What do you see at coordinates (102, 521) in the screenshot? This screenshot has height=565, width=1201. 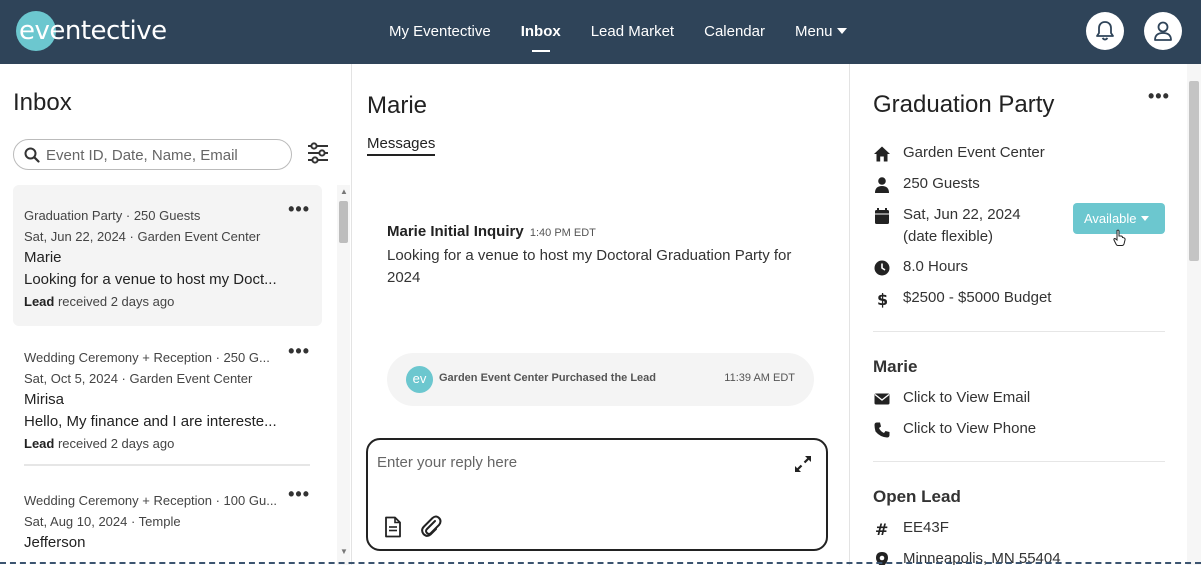 I see `conversation-date-venue: Sat, Aug 10, 2024 · Temple` at bounding box center [102, 521].